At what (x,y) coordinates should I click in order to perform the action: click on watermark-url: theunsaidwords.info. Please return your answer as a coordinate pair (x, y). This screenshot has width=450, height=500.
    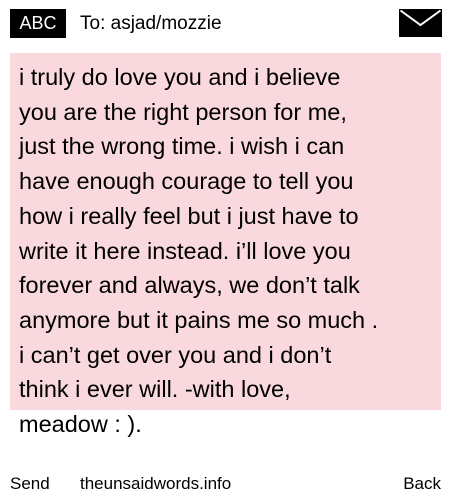
    Looking at the image, I should click on (156, 483).